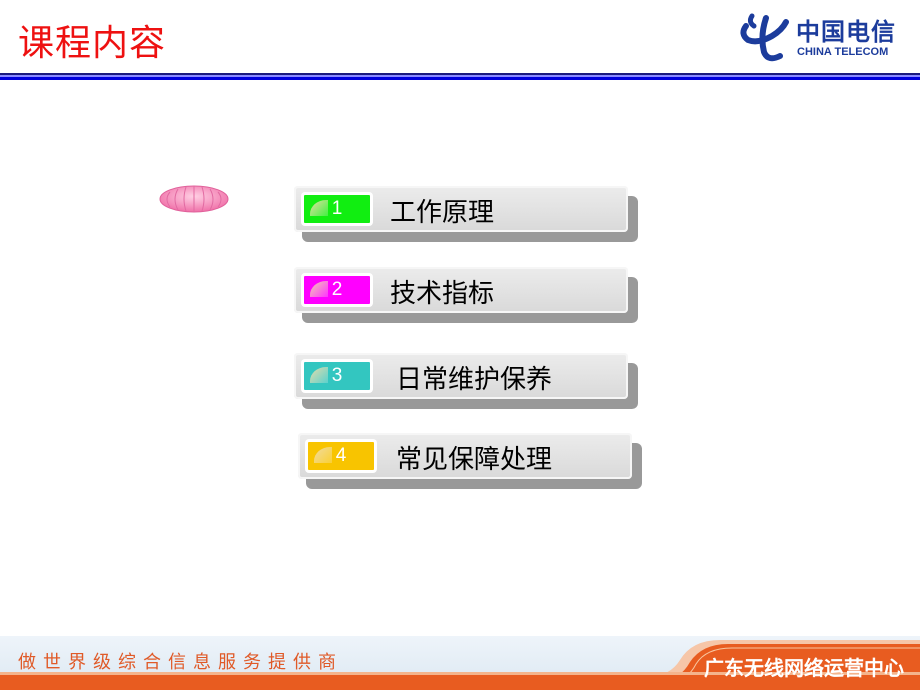  Describe the element at coordinates (460, 78) in the screenshot. I see `header-rule-base` at that location.